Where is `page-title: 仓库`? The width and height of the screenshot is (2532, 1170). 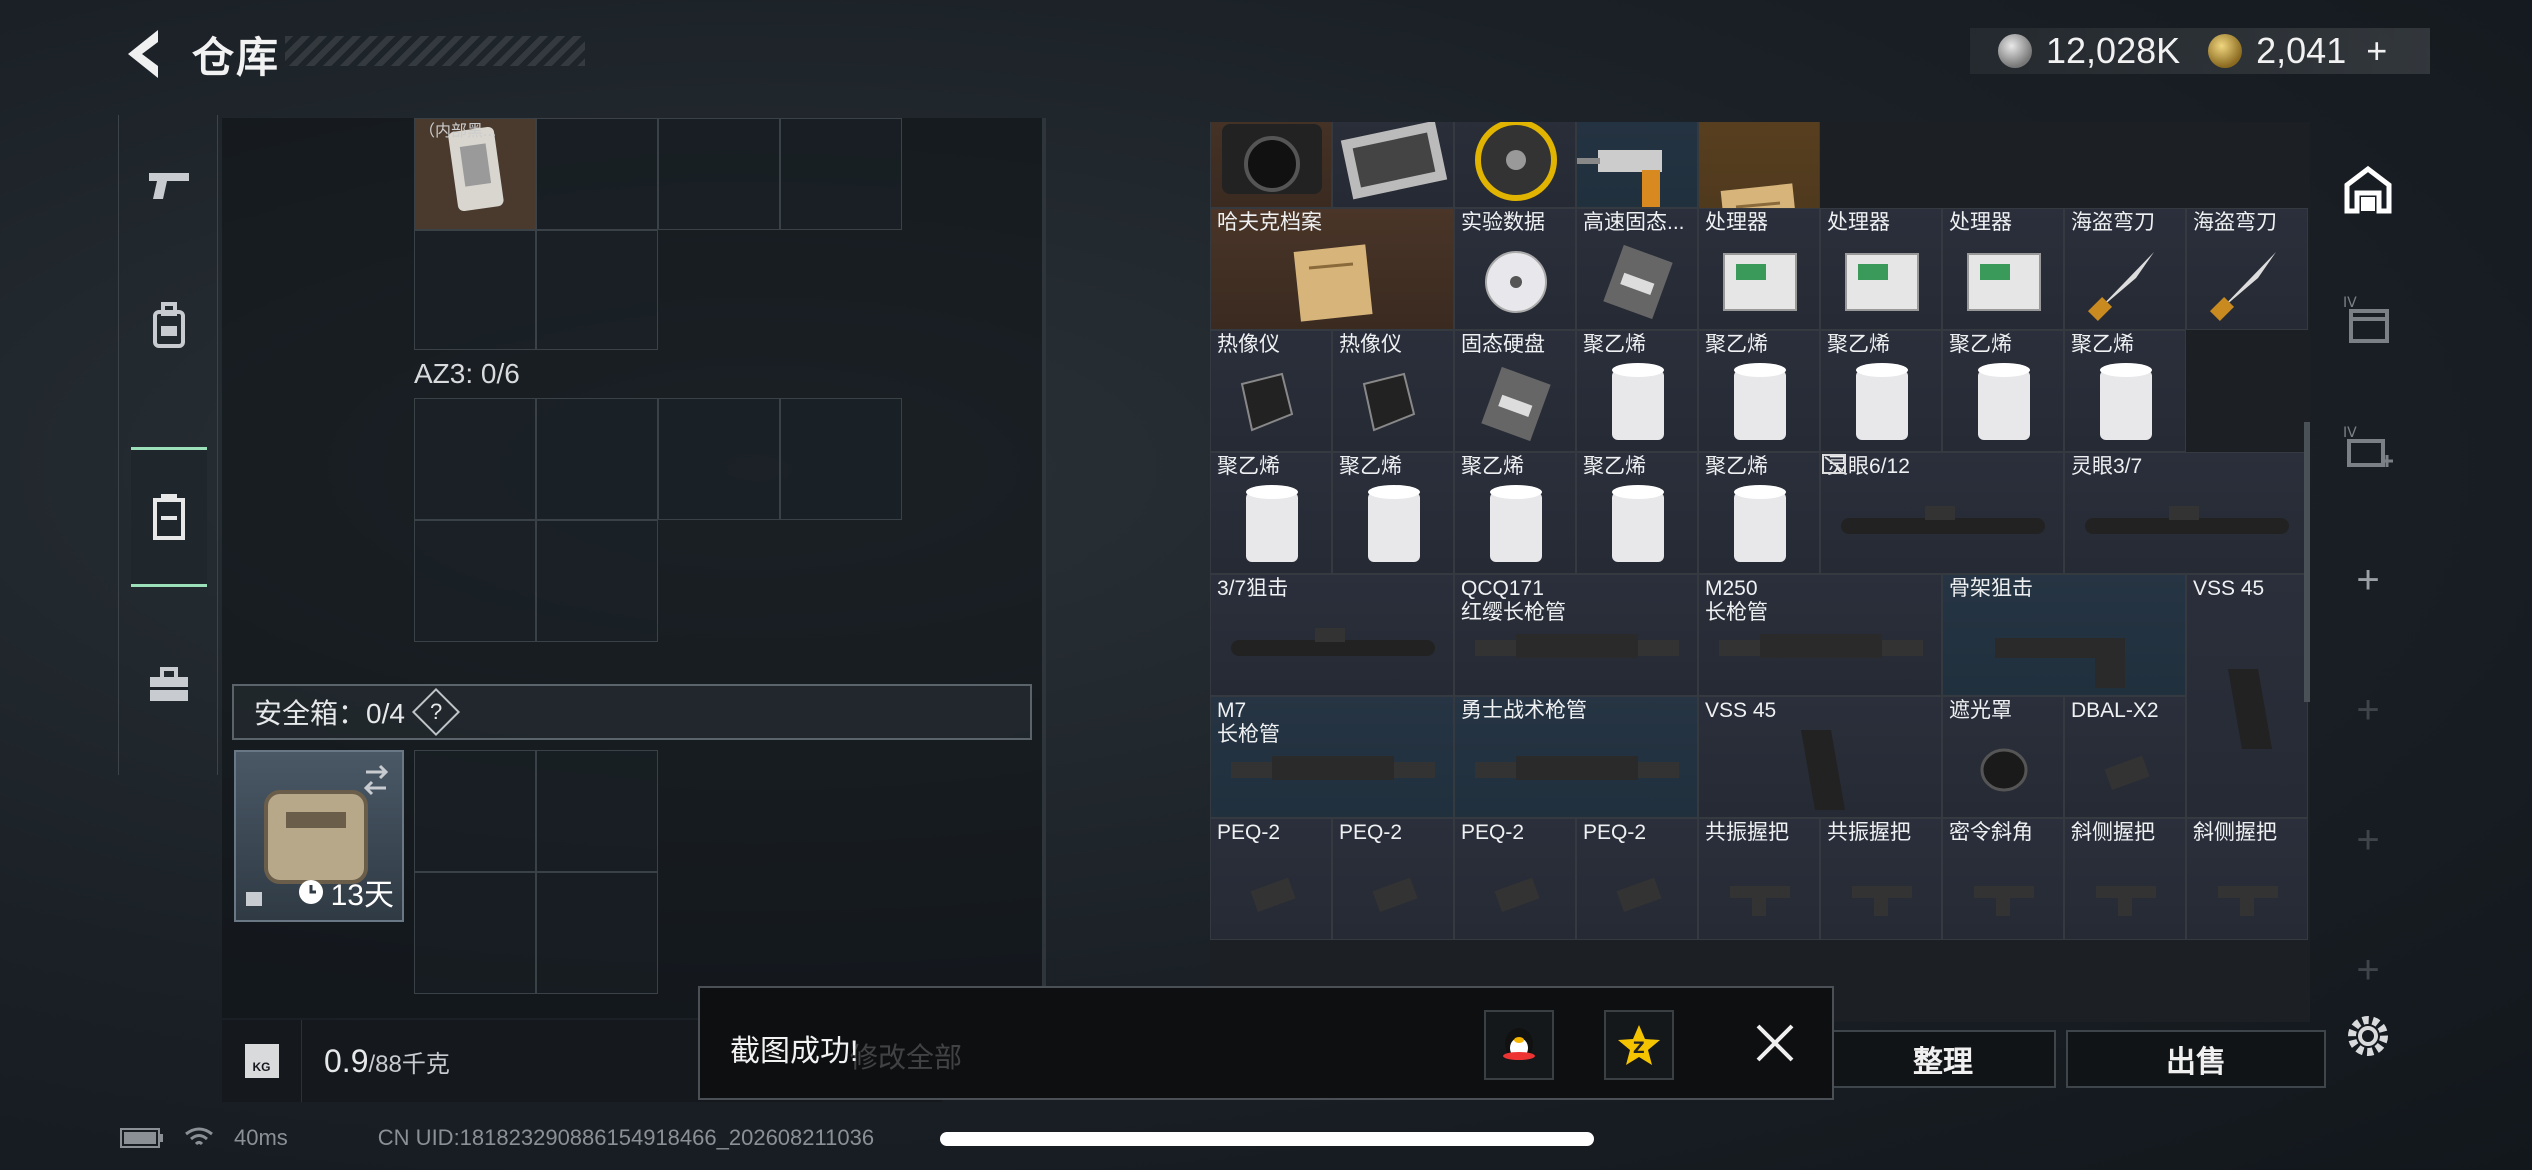
page-title: 仓库 is located at coordinates (236, 57).